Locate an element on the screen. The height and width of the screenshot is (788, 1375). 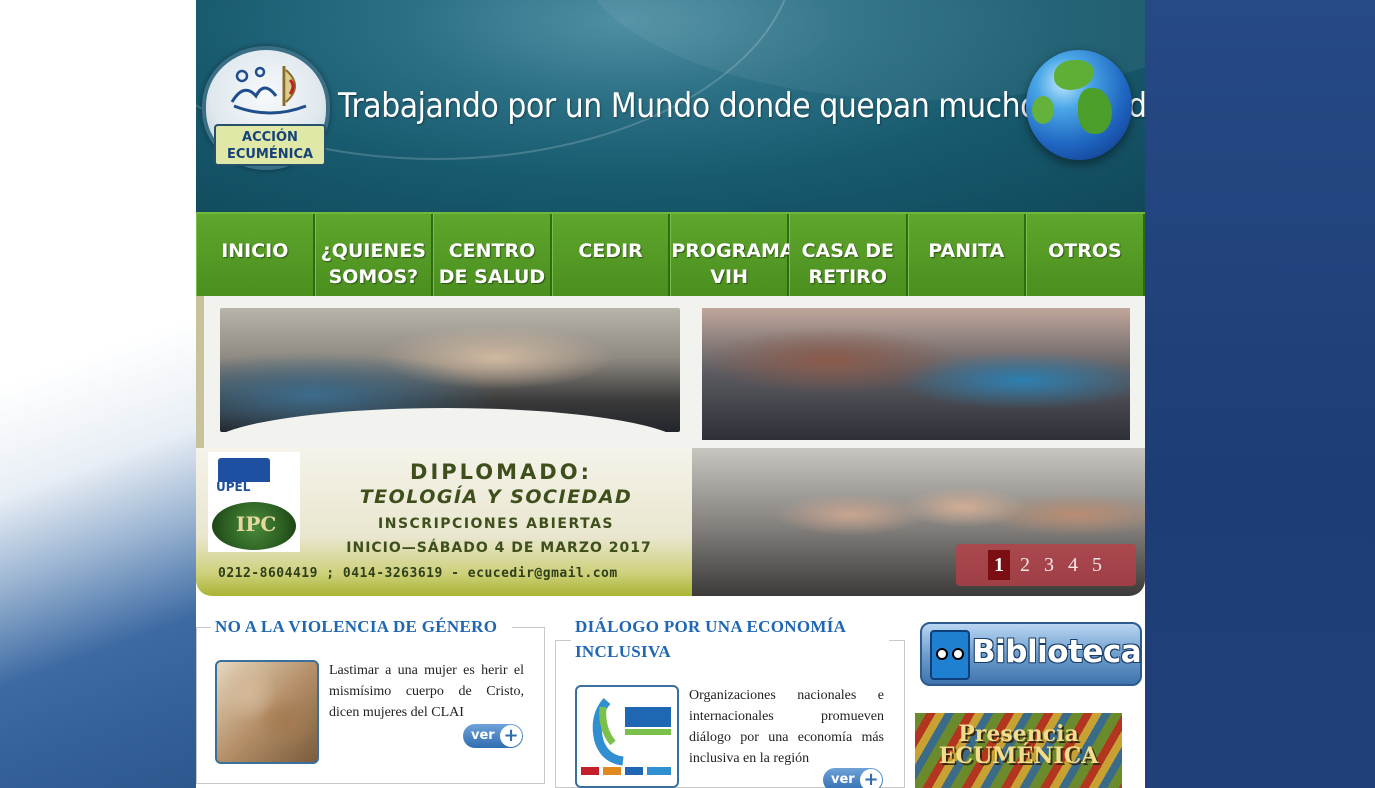
news-title-violencia: NO A LA VIOLENCIA DE GÉNERO is located at coordinates (356, 626).